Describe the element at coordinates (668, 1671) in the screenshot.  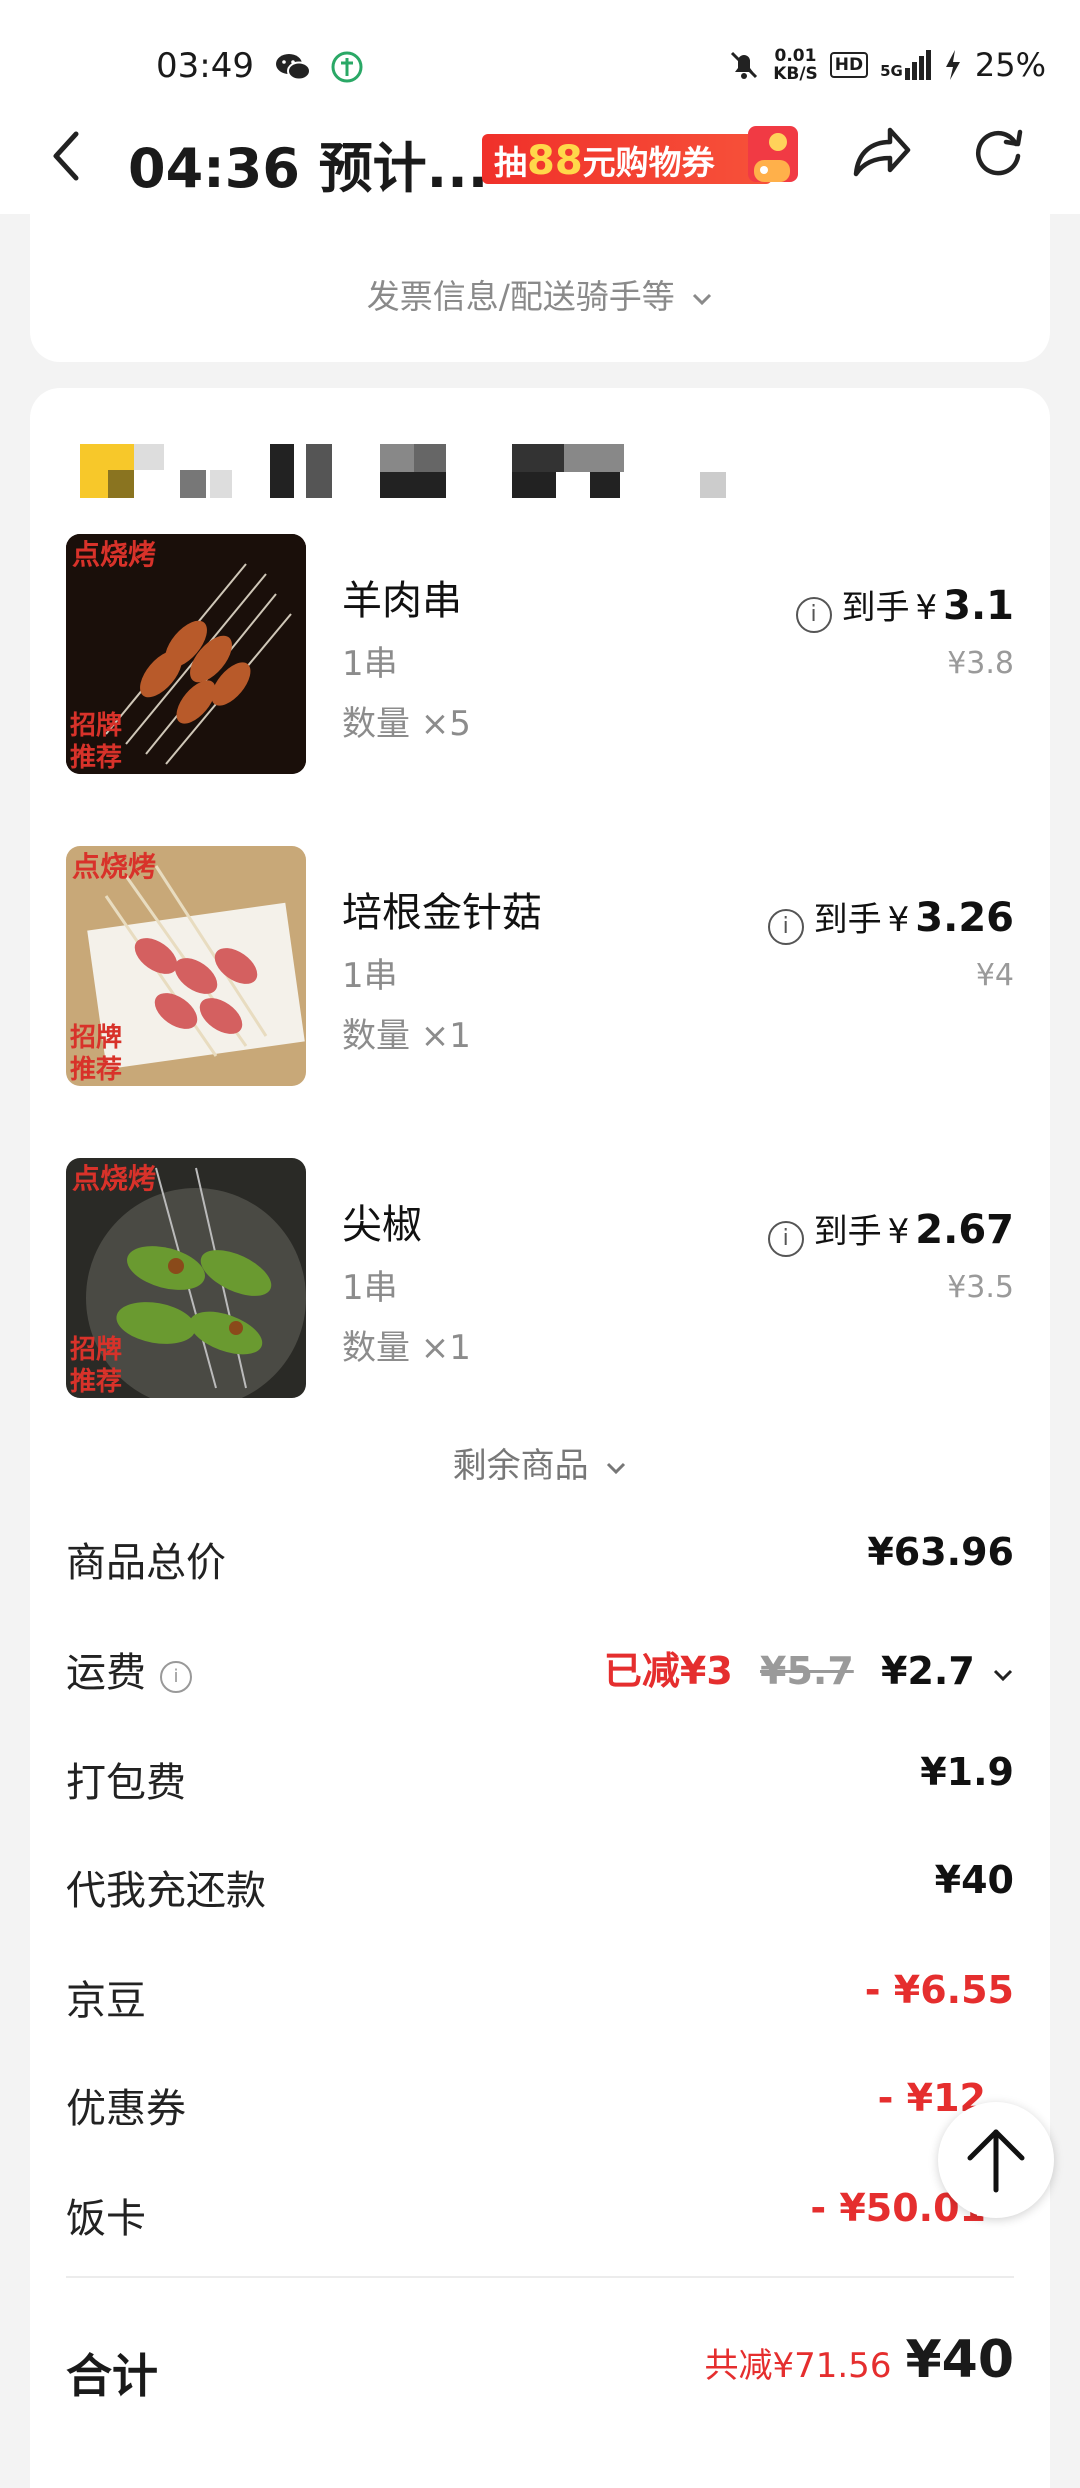
I see `delivery-discount: 已减¥3` at that location.